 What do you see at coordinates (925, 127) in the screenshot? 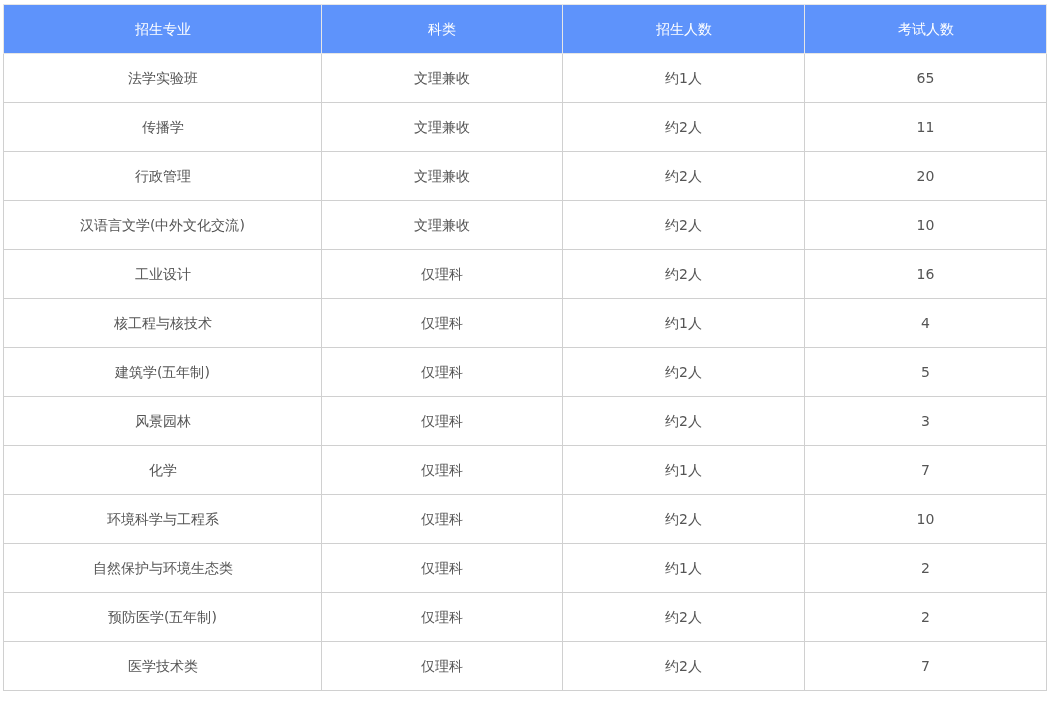
I see `table-cell: 11` at bounding box center [925, 127].